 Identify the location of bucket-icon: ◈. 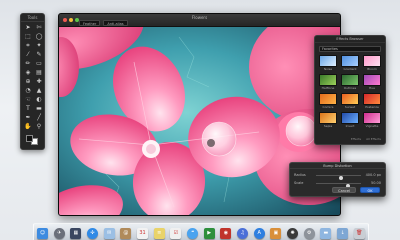
(28, 73).